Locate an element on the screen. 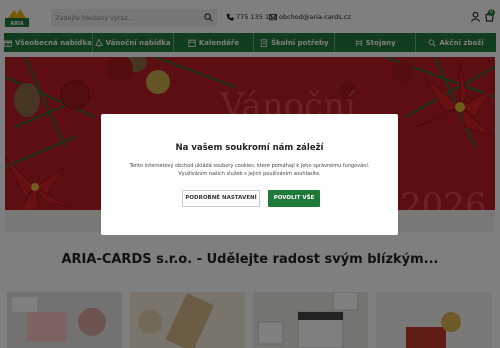 Image resolution: width=500 pixels, height=348 pixels. cookie-title: Na vašem soukromí nám záleží is located at coordinates (249, 148).